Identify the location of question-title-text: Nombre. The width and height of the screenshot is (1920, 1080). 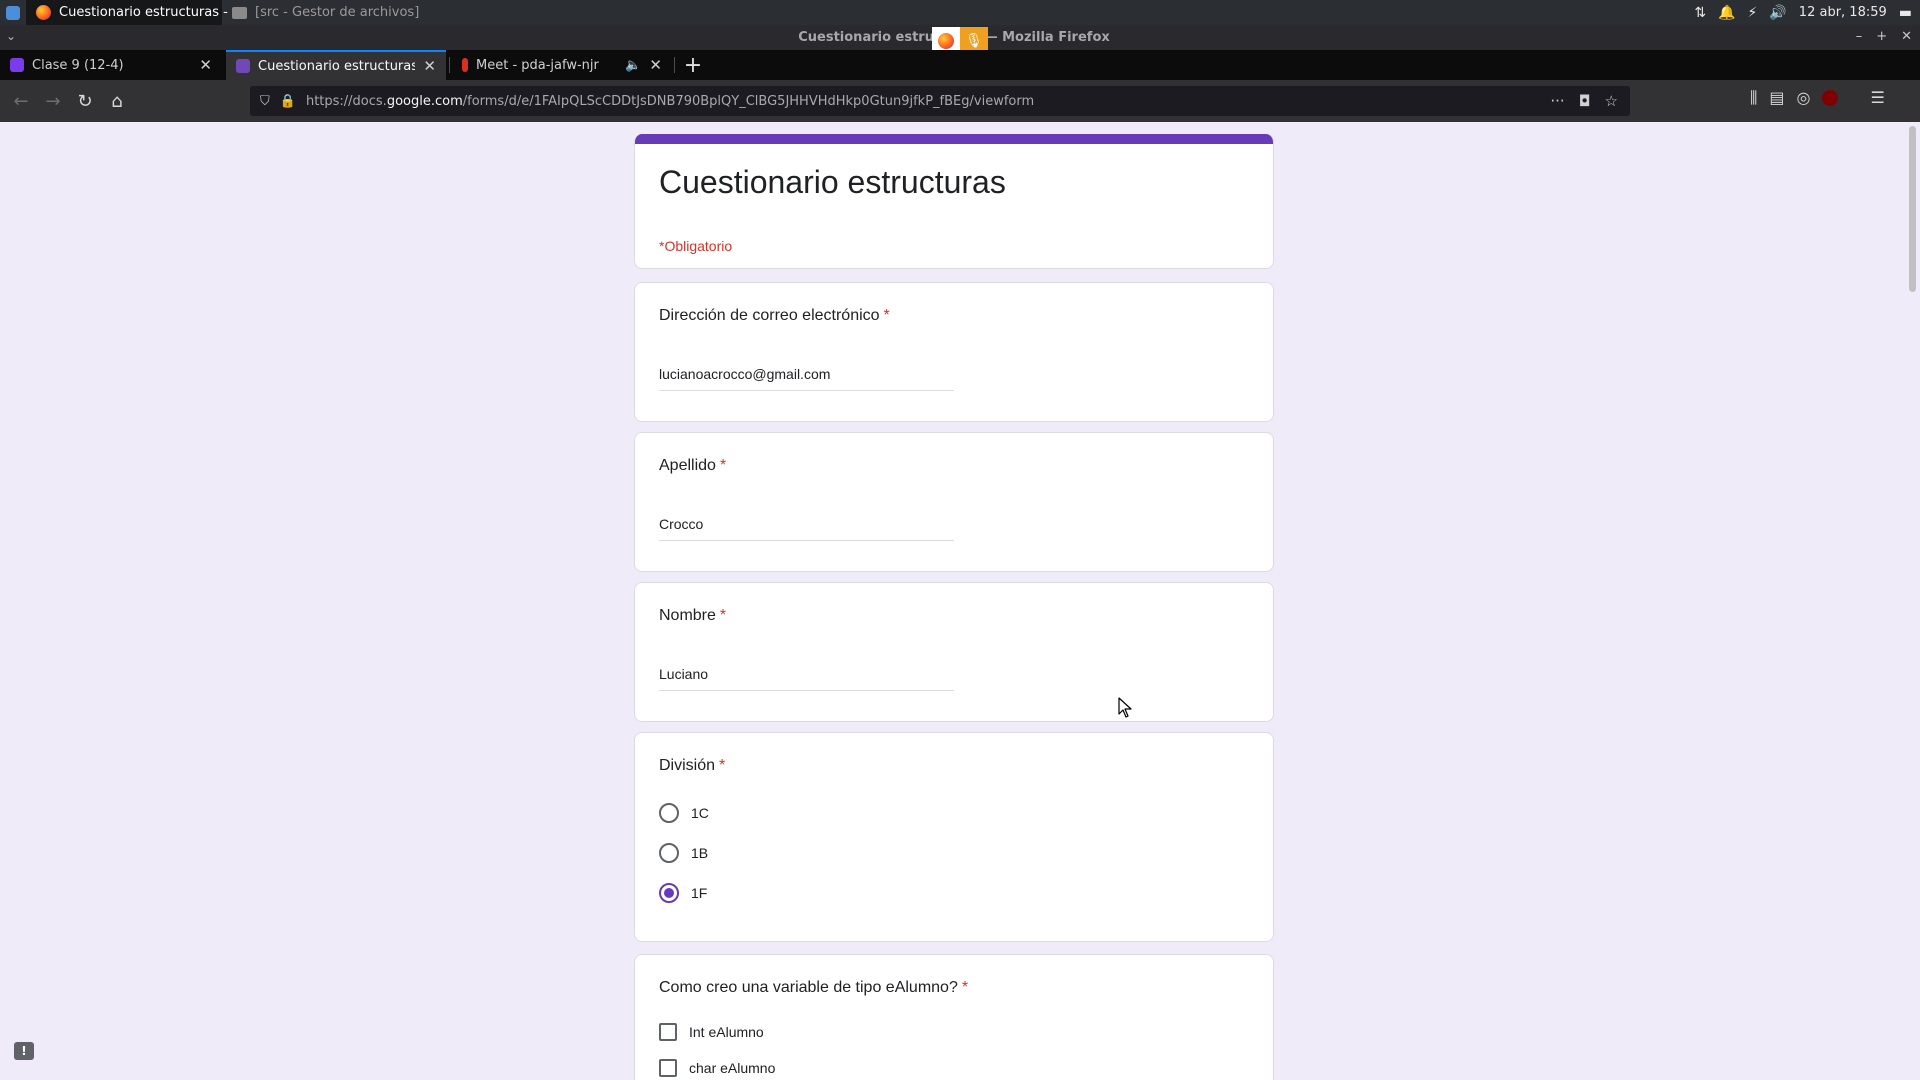
(687, 615).